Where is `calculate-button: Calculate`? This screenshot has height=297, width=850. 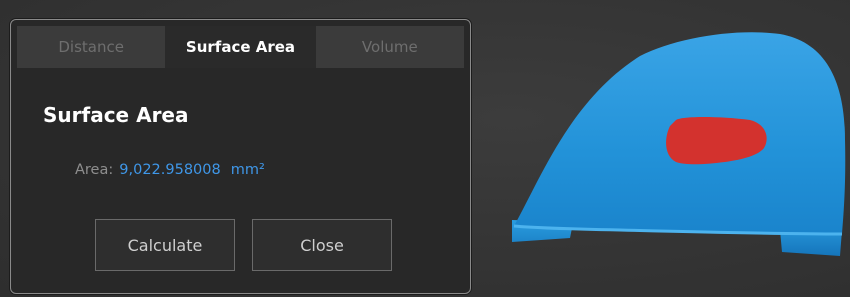
calculate-button: Calculate is located at coordinates (165, 245).